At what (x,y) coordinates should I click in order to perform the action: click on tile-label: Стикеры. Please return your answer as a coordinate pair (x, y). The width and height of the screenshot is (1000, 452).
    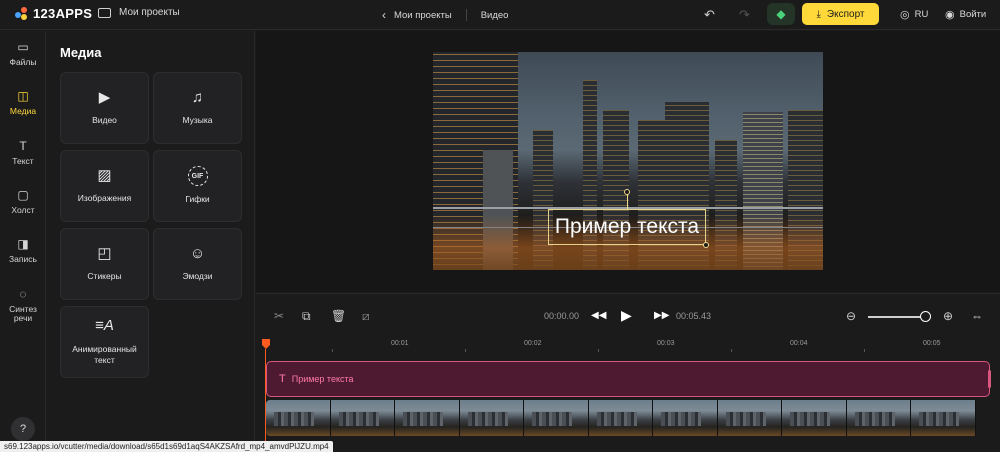
    Looking at the image, I should click on (104, 276).